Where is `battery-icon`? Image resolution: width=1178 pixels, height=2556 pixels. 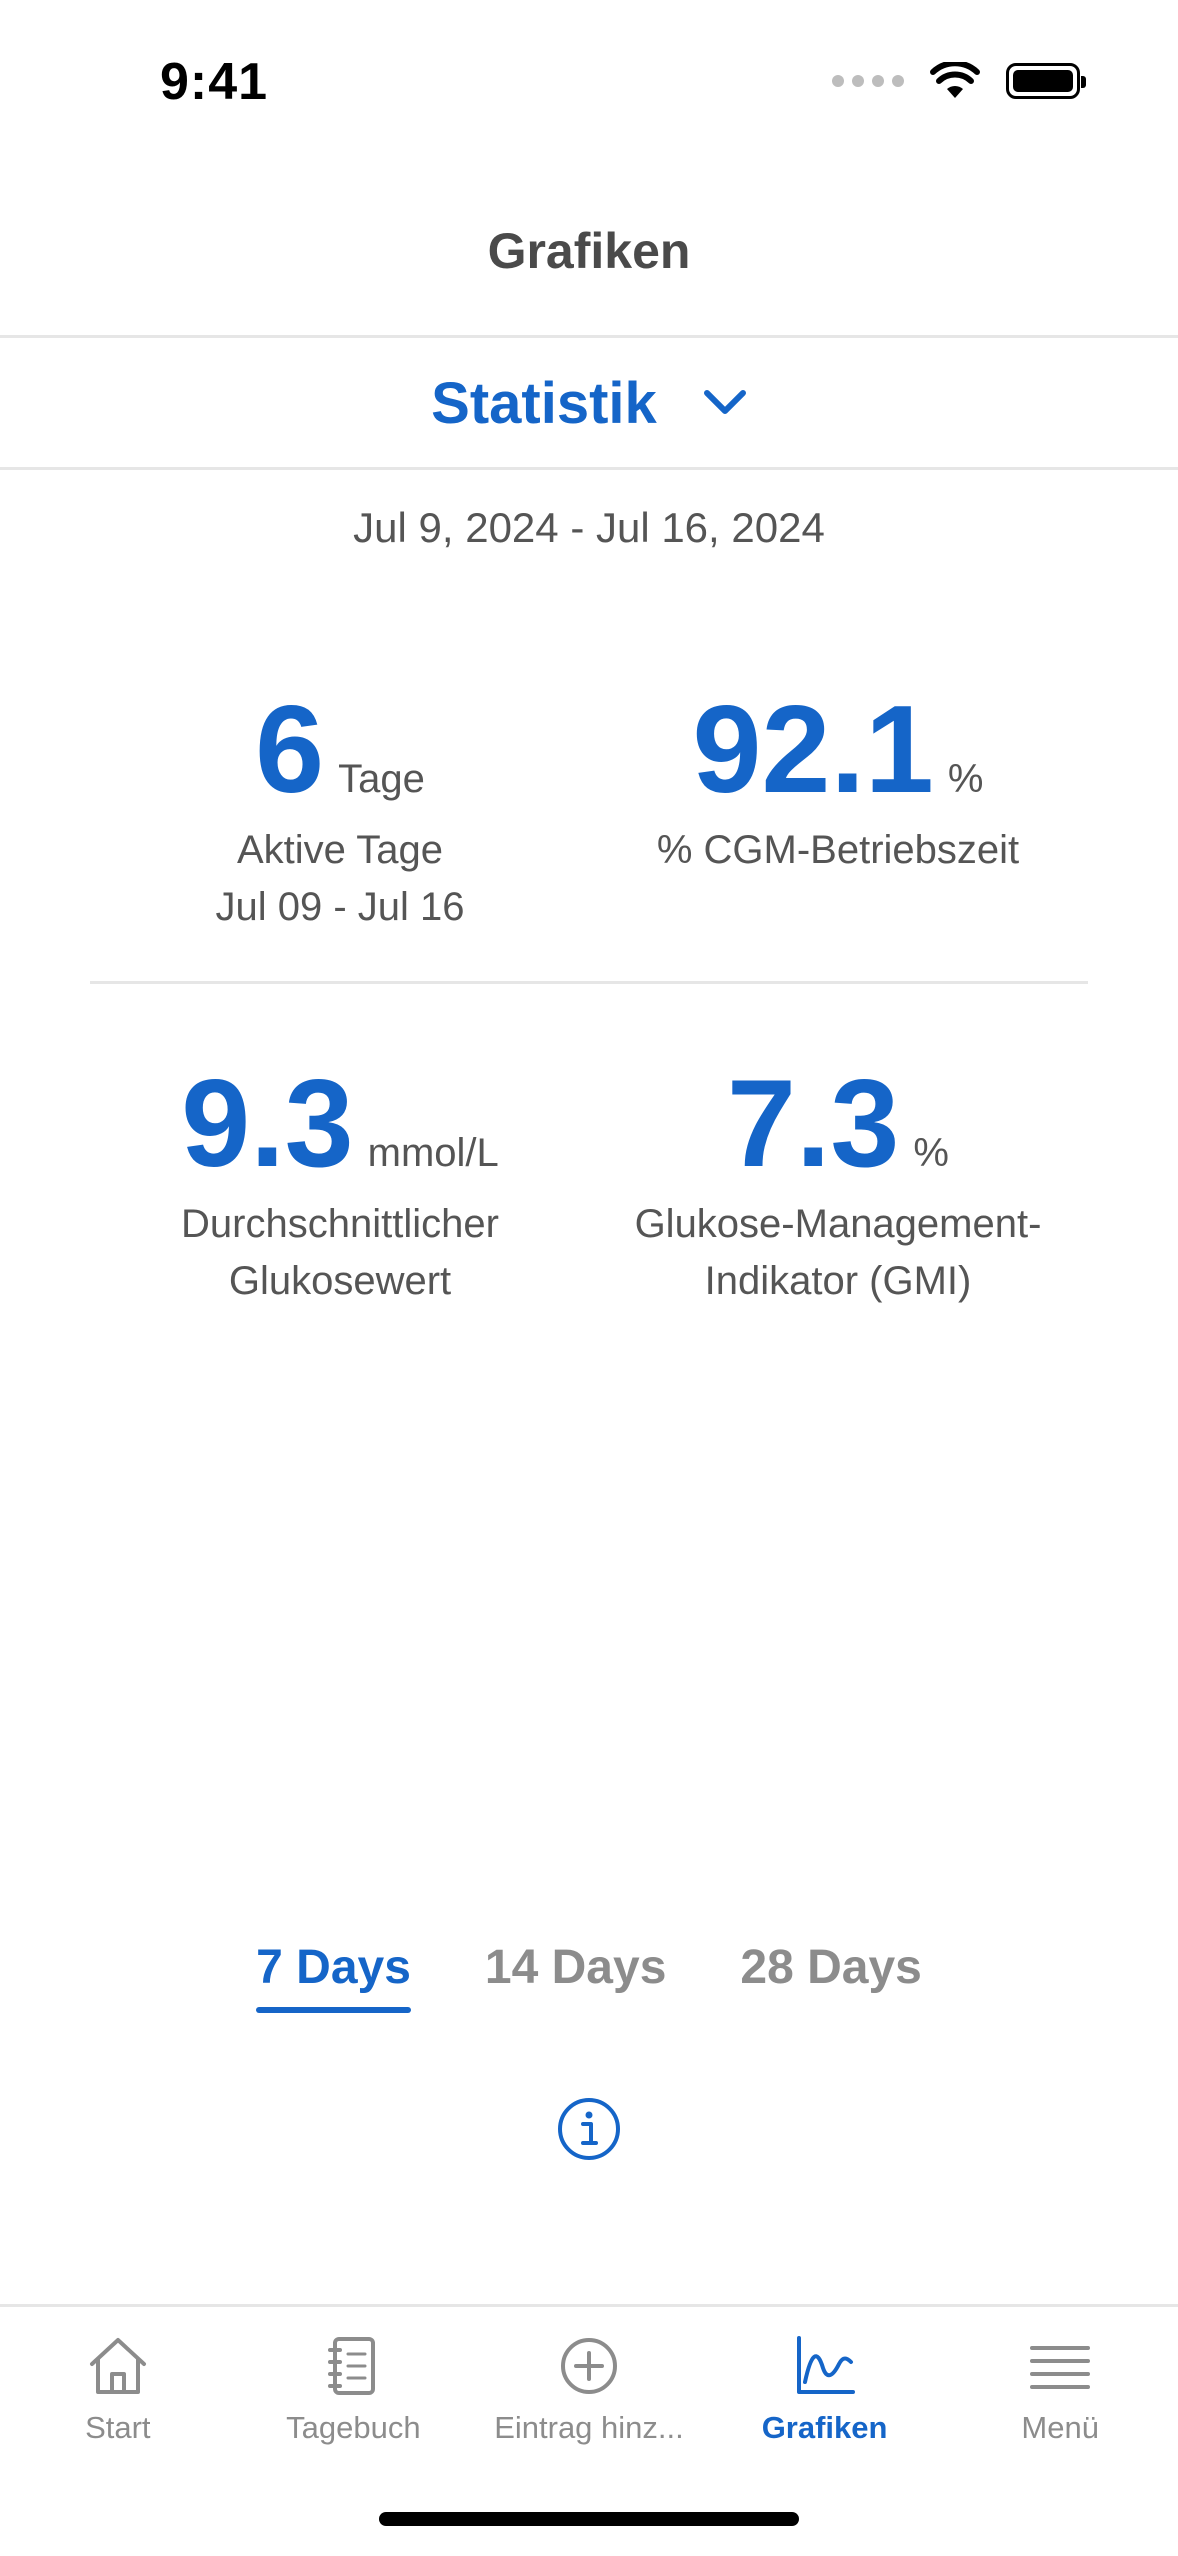 battery-icon is located at coordinates (1046, 81).